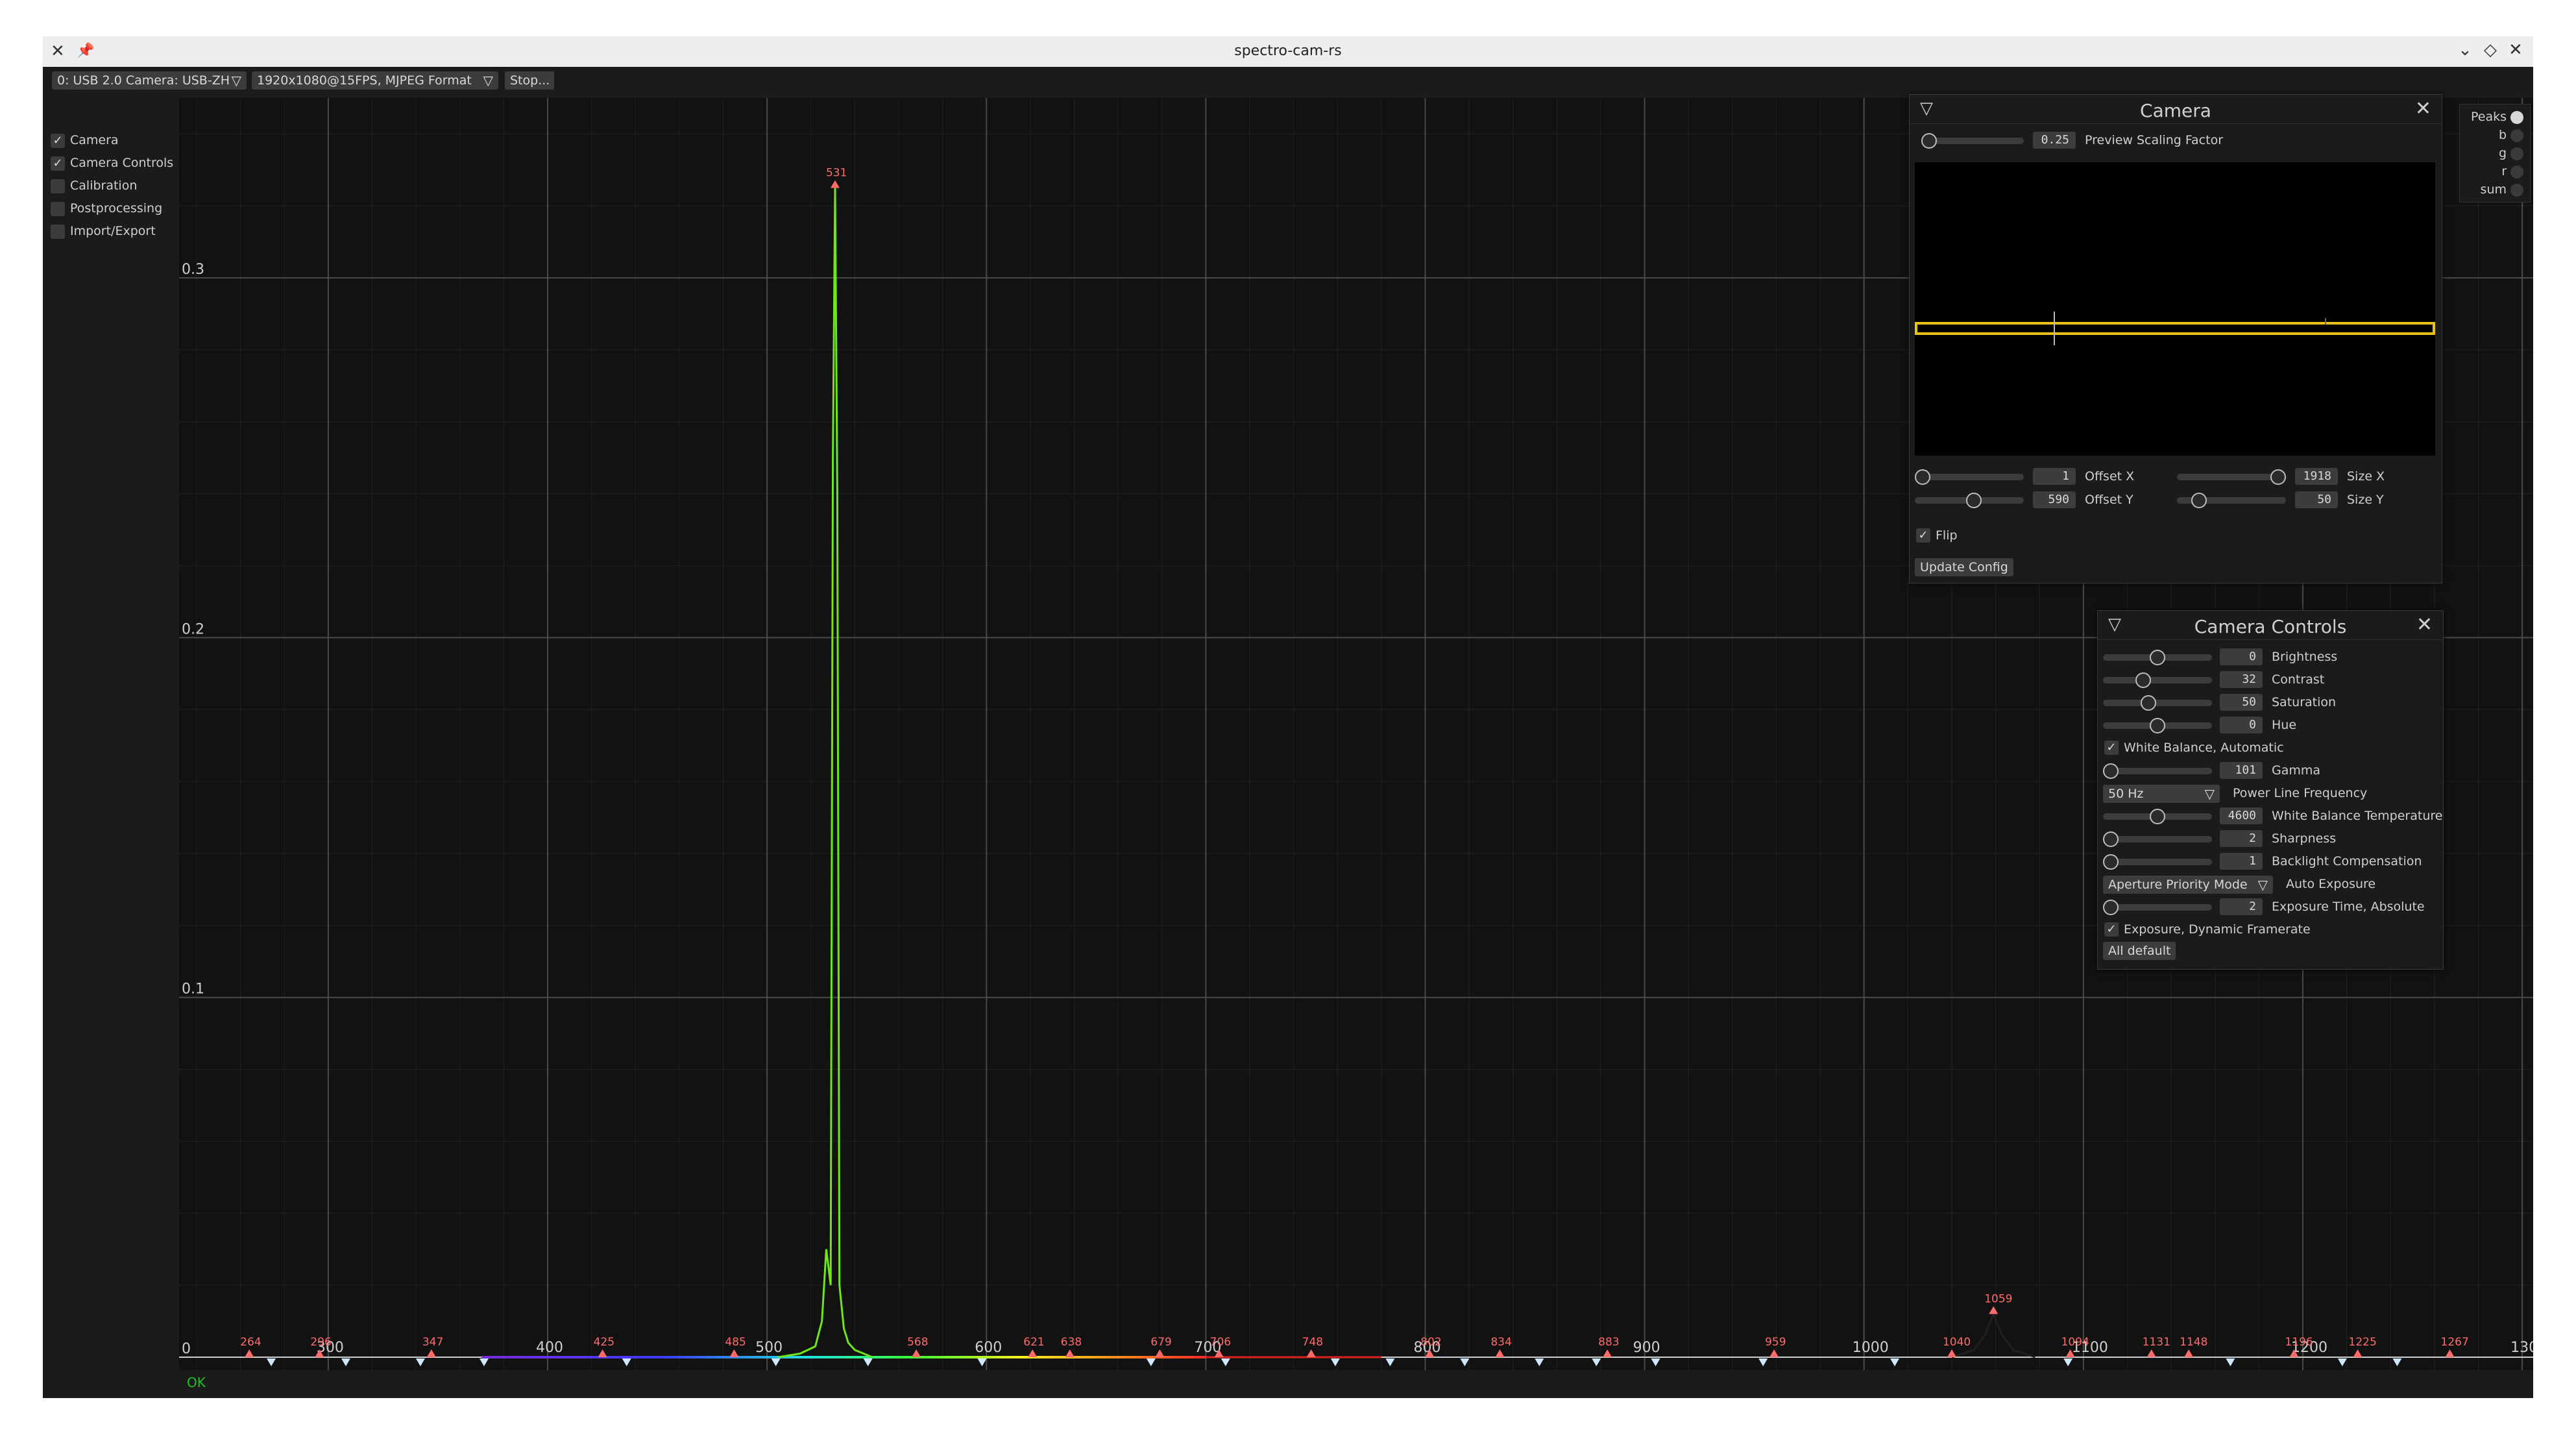 The image size is (2576, 1450). Describe the element at coordinates (116, 208) in the screenshot. I see `sidebar-item-label: Postprocessing` at that location.